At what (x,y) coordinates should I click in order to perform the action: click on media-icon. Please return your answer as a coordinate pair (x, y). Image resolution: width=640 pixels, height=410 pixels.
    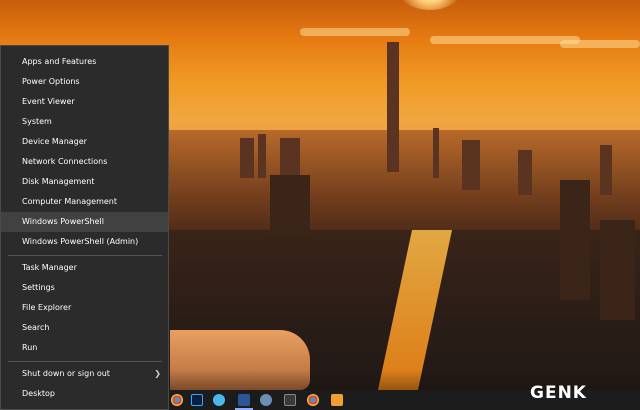
    Looking at the image, I should click on (337, 400).